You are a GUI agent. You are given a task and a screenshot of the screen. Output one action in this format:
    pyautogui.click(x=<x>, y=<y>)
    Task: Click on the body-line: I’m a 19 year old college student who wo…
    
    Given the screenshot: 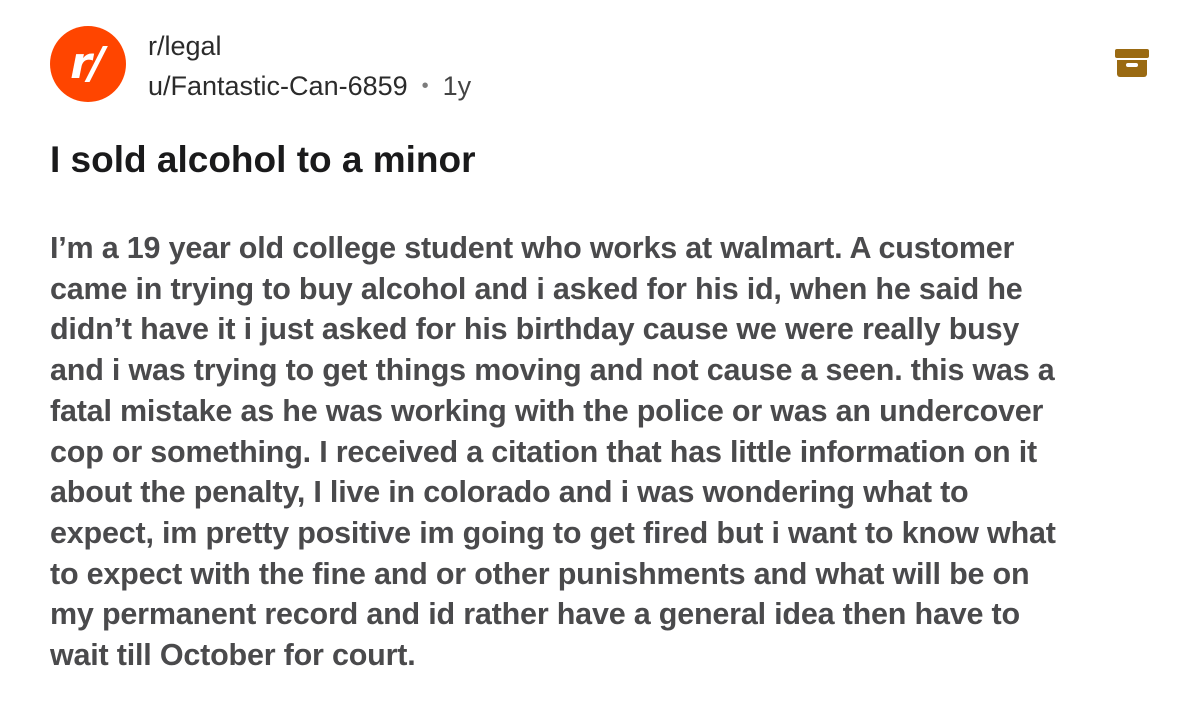 What is the action you would take?
    pyautogui.click(x=532, y=248)
    